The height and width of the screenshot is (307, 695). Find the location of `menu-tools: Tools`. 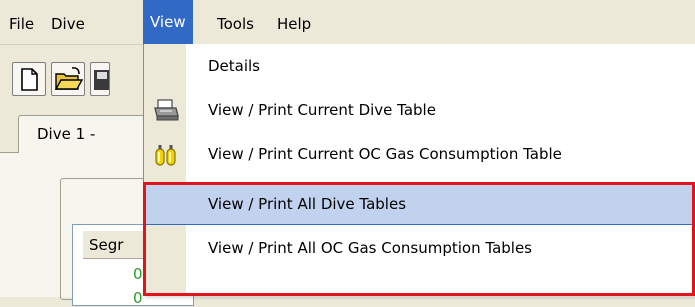

menu-tools: Tools is located at coordinates (235, 24).